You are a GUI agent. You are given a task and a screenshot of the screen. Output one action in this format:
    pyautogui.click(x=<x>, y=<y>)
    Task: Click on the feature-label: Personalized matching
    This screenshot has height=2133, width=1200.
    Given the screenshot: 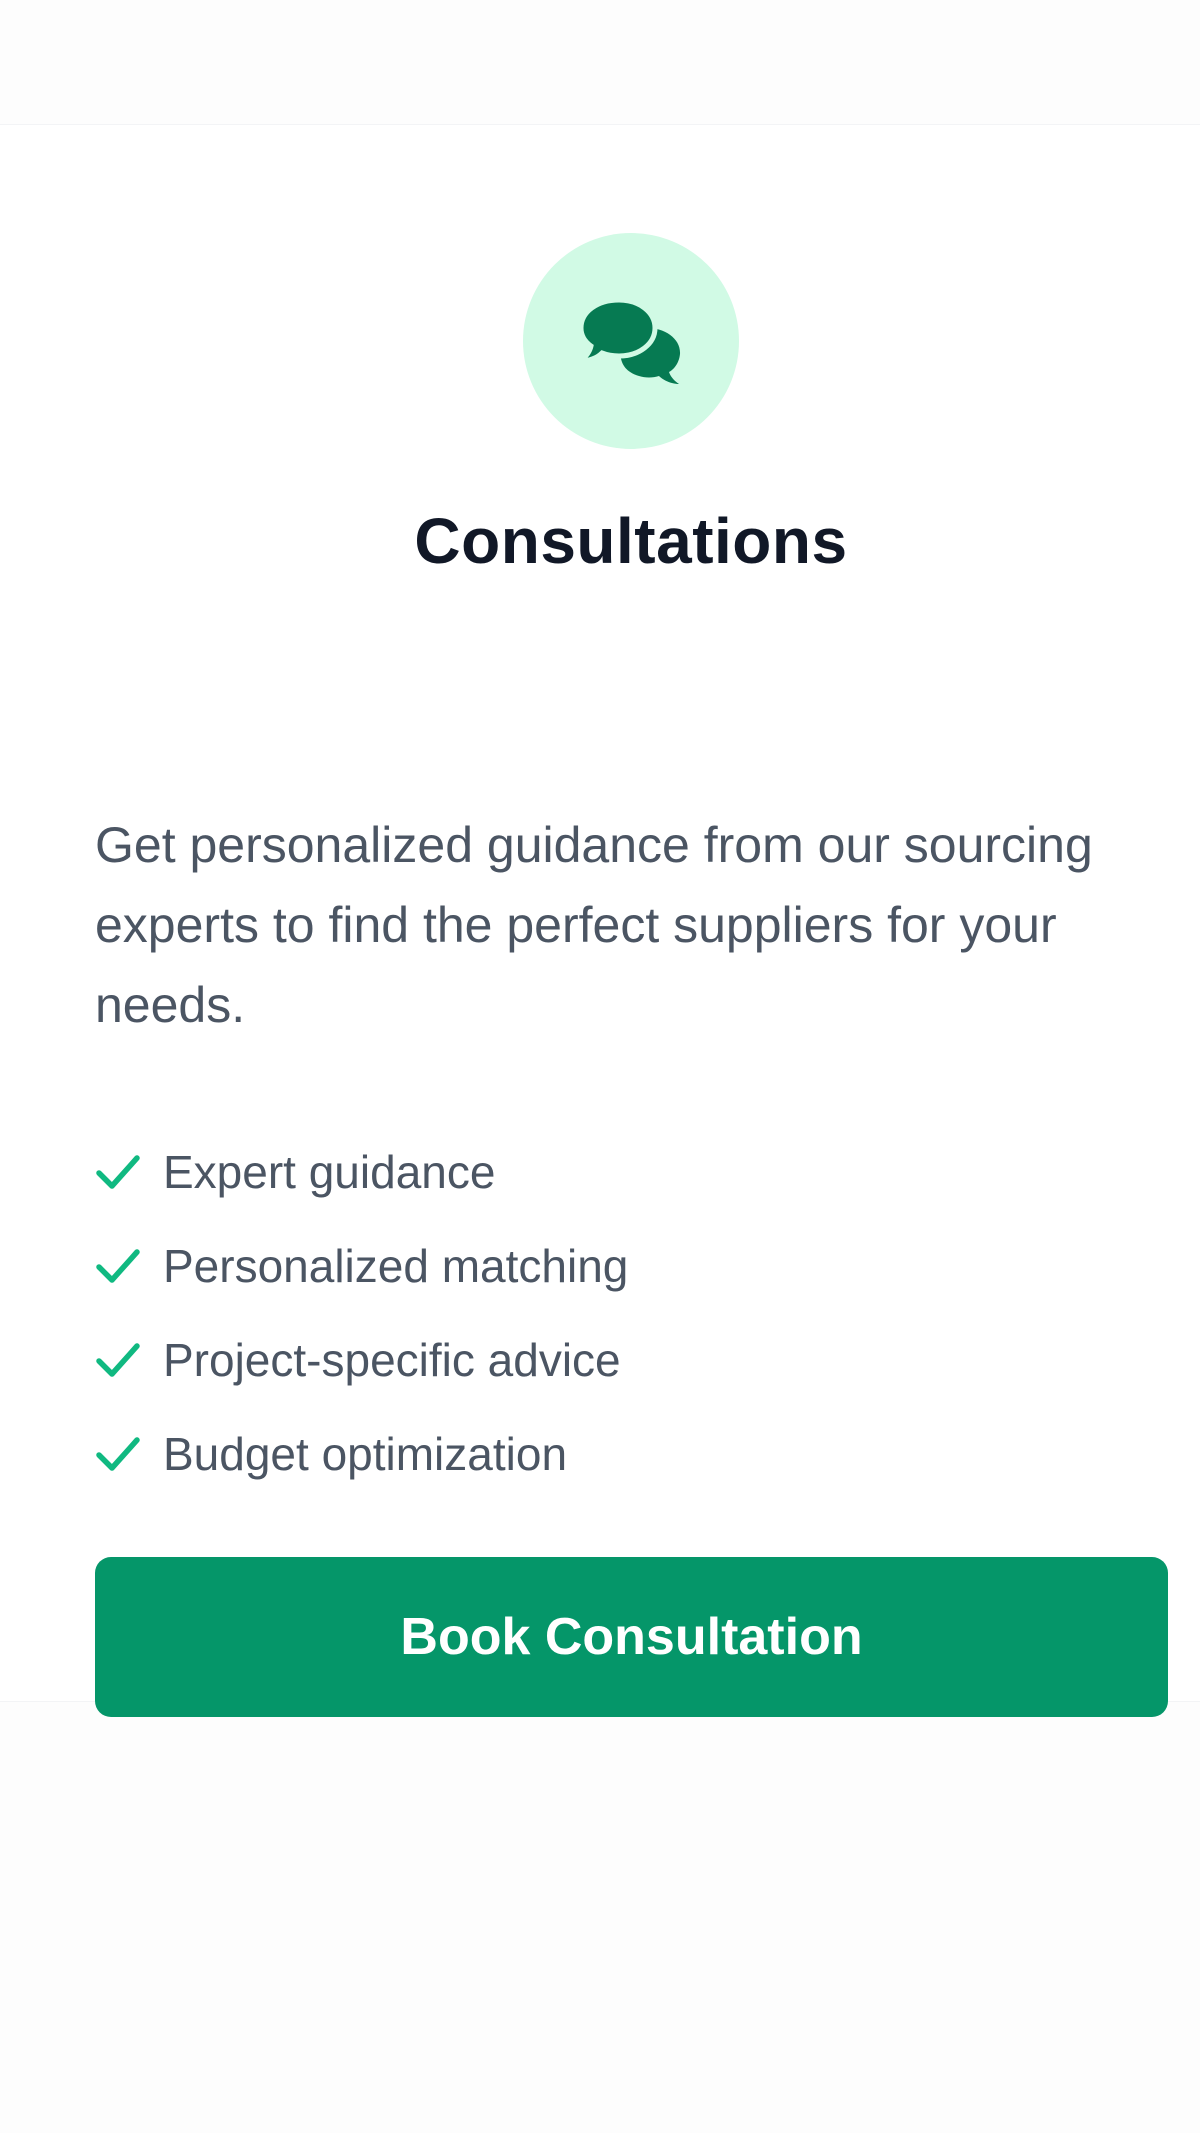 What is the action you would take?
    pyautogui.click(x=396, y=1266)
    